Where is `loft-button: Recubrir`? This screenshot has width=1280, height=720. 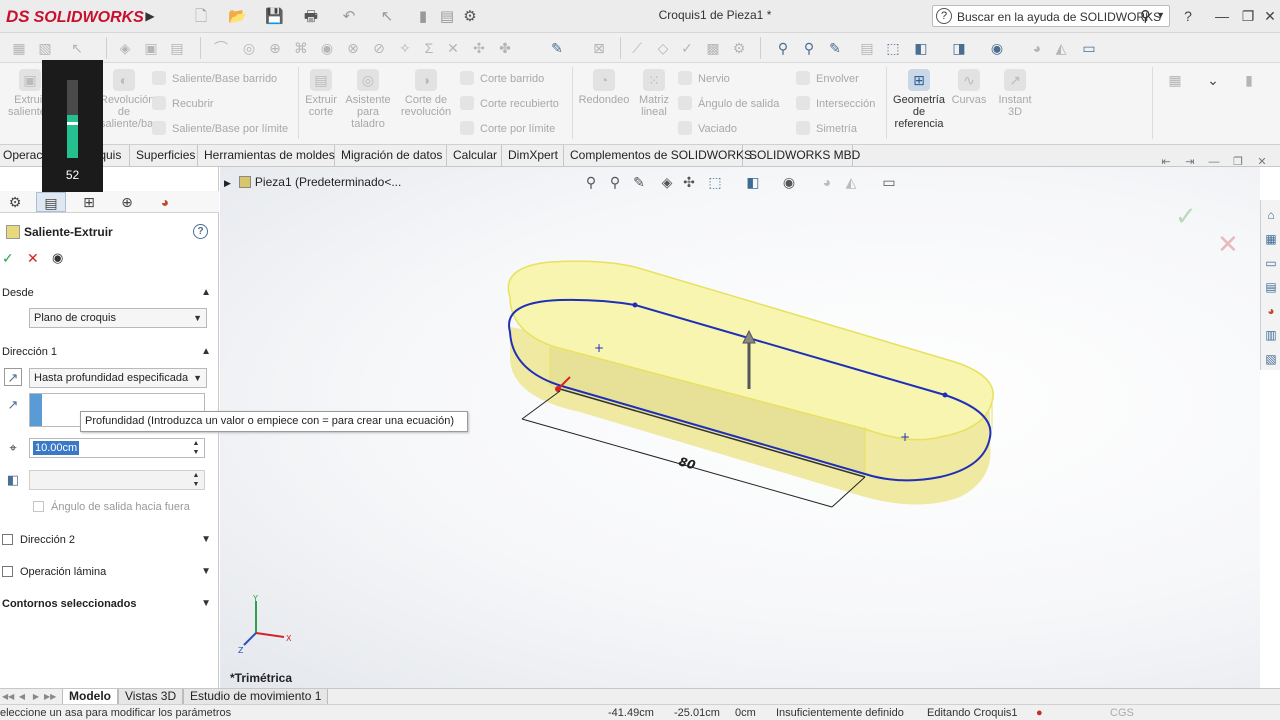
loft-button: Recubrir is located at coordinates (183, 104).